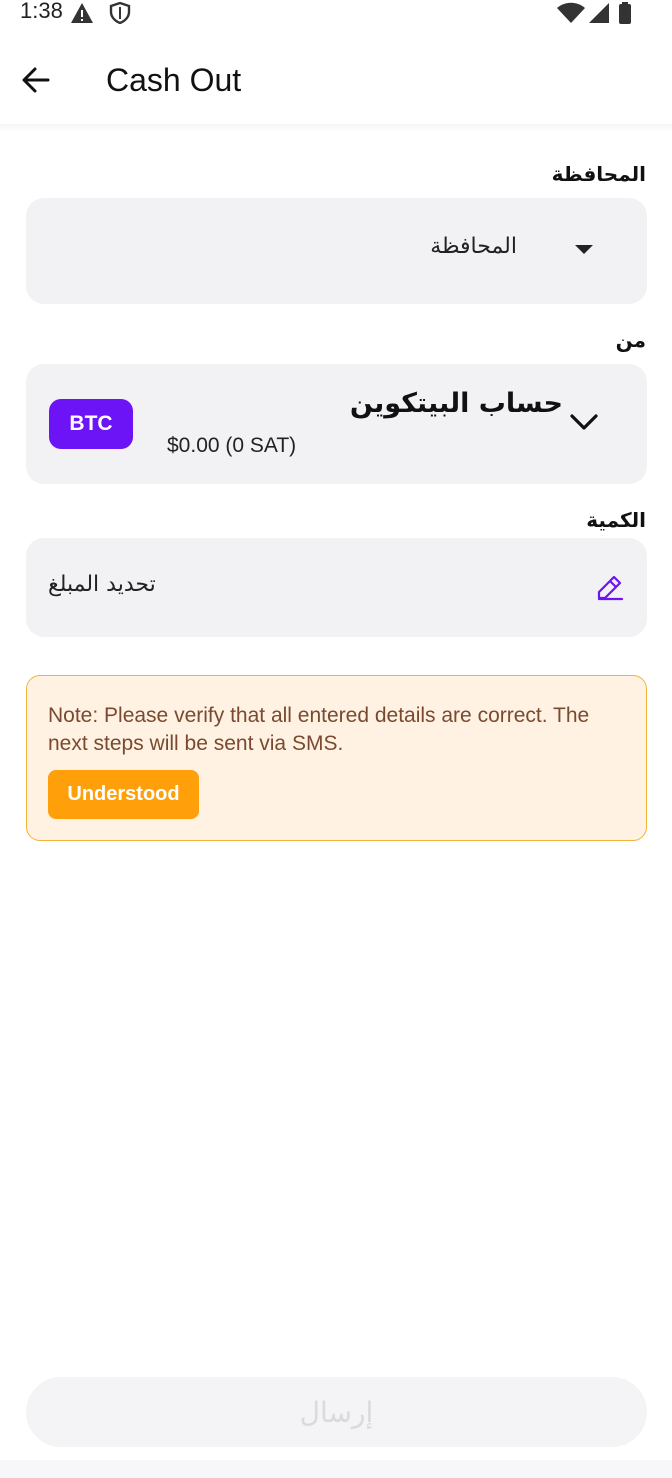  I want to click on understood-button: Understood, so click(123, 794).